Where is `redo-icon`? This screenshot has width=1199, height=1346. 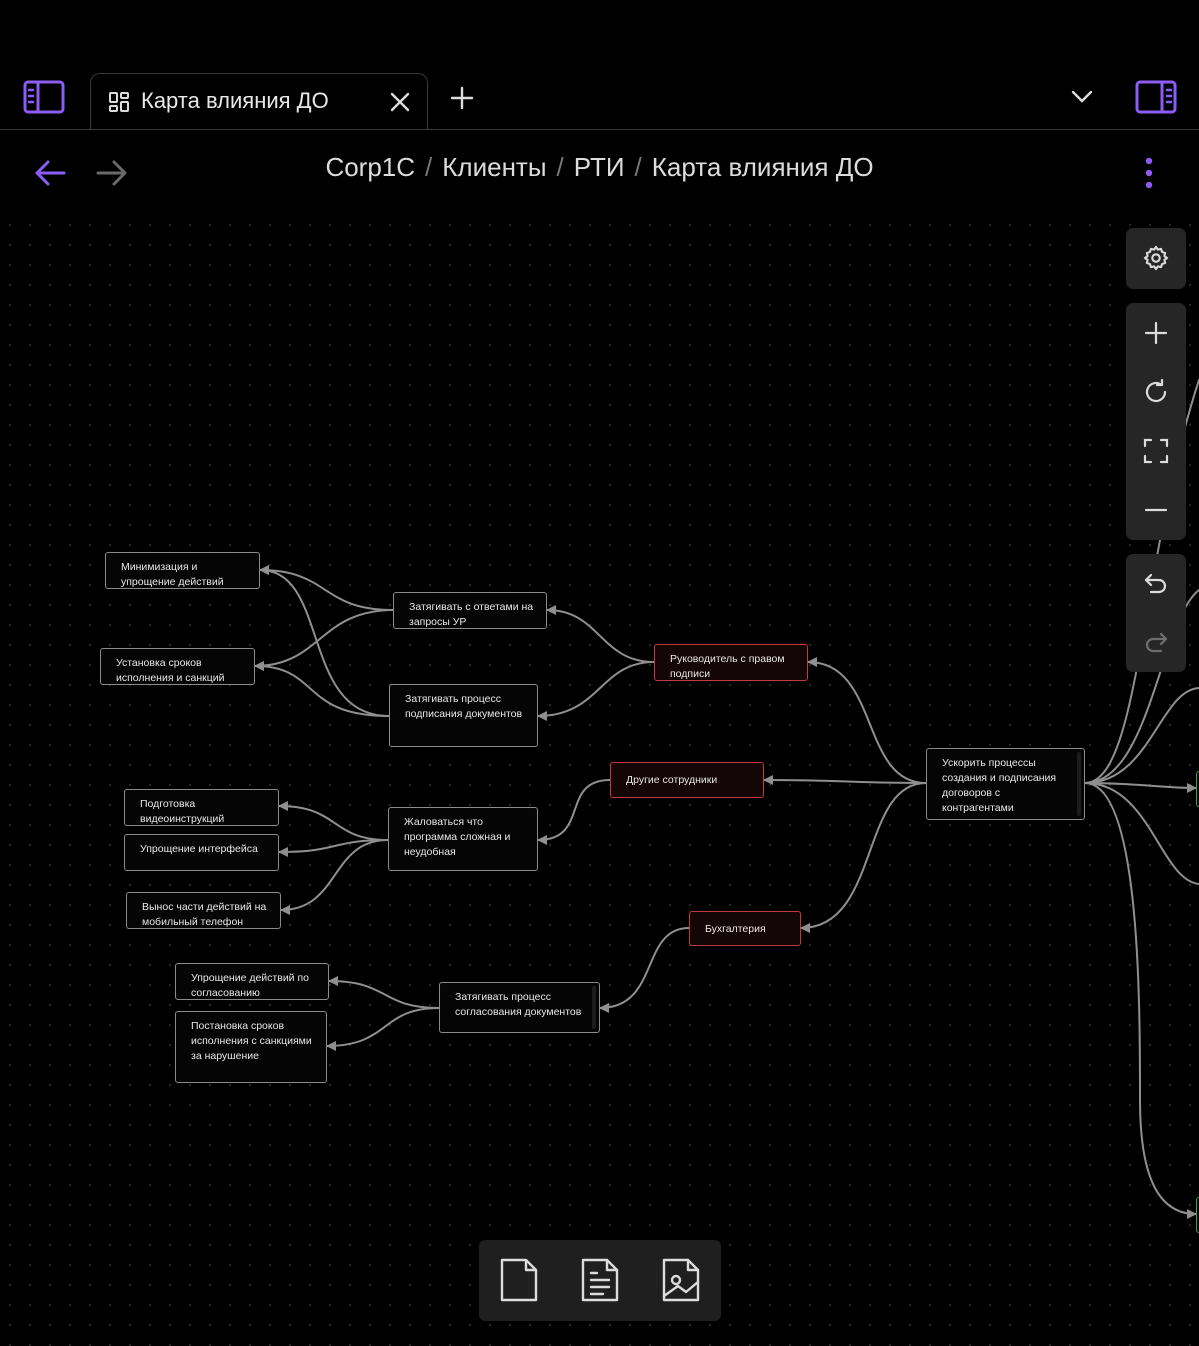
redo-icon is located at coordinates (1156, 643).